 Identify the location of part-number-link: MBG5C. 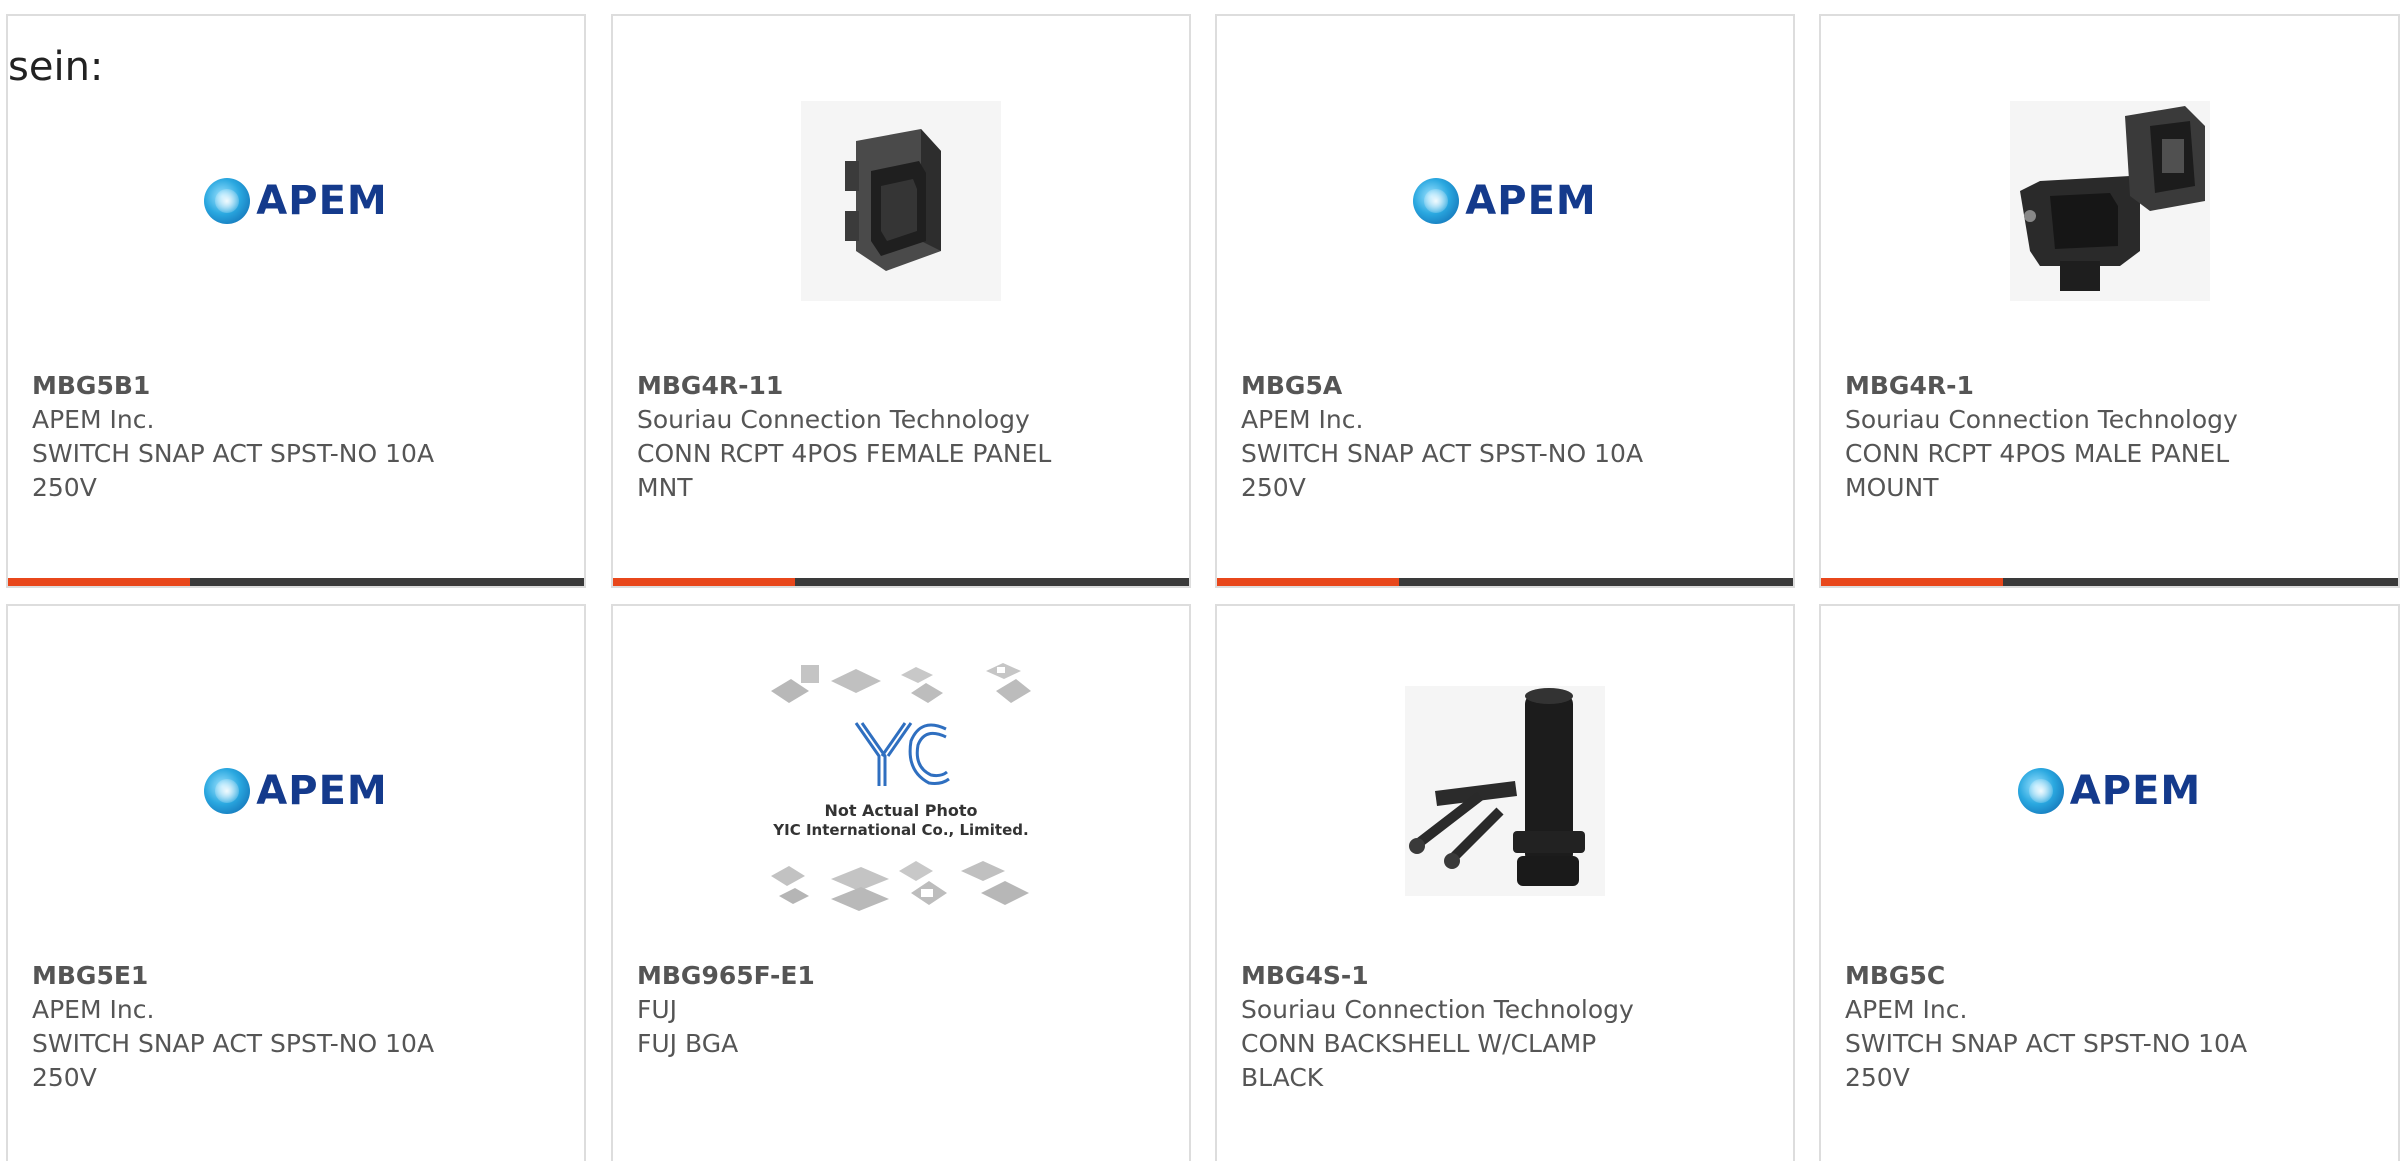
(2085, 976).